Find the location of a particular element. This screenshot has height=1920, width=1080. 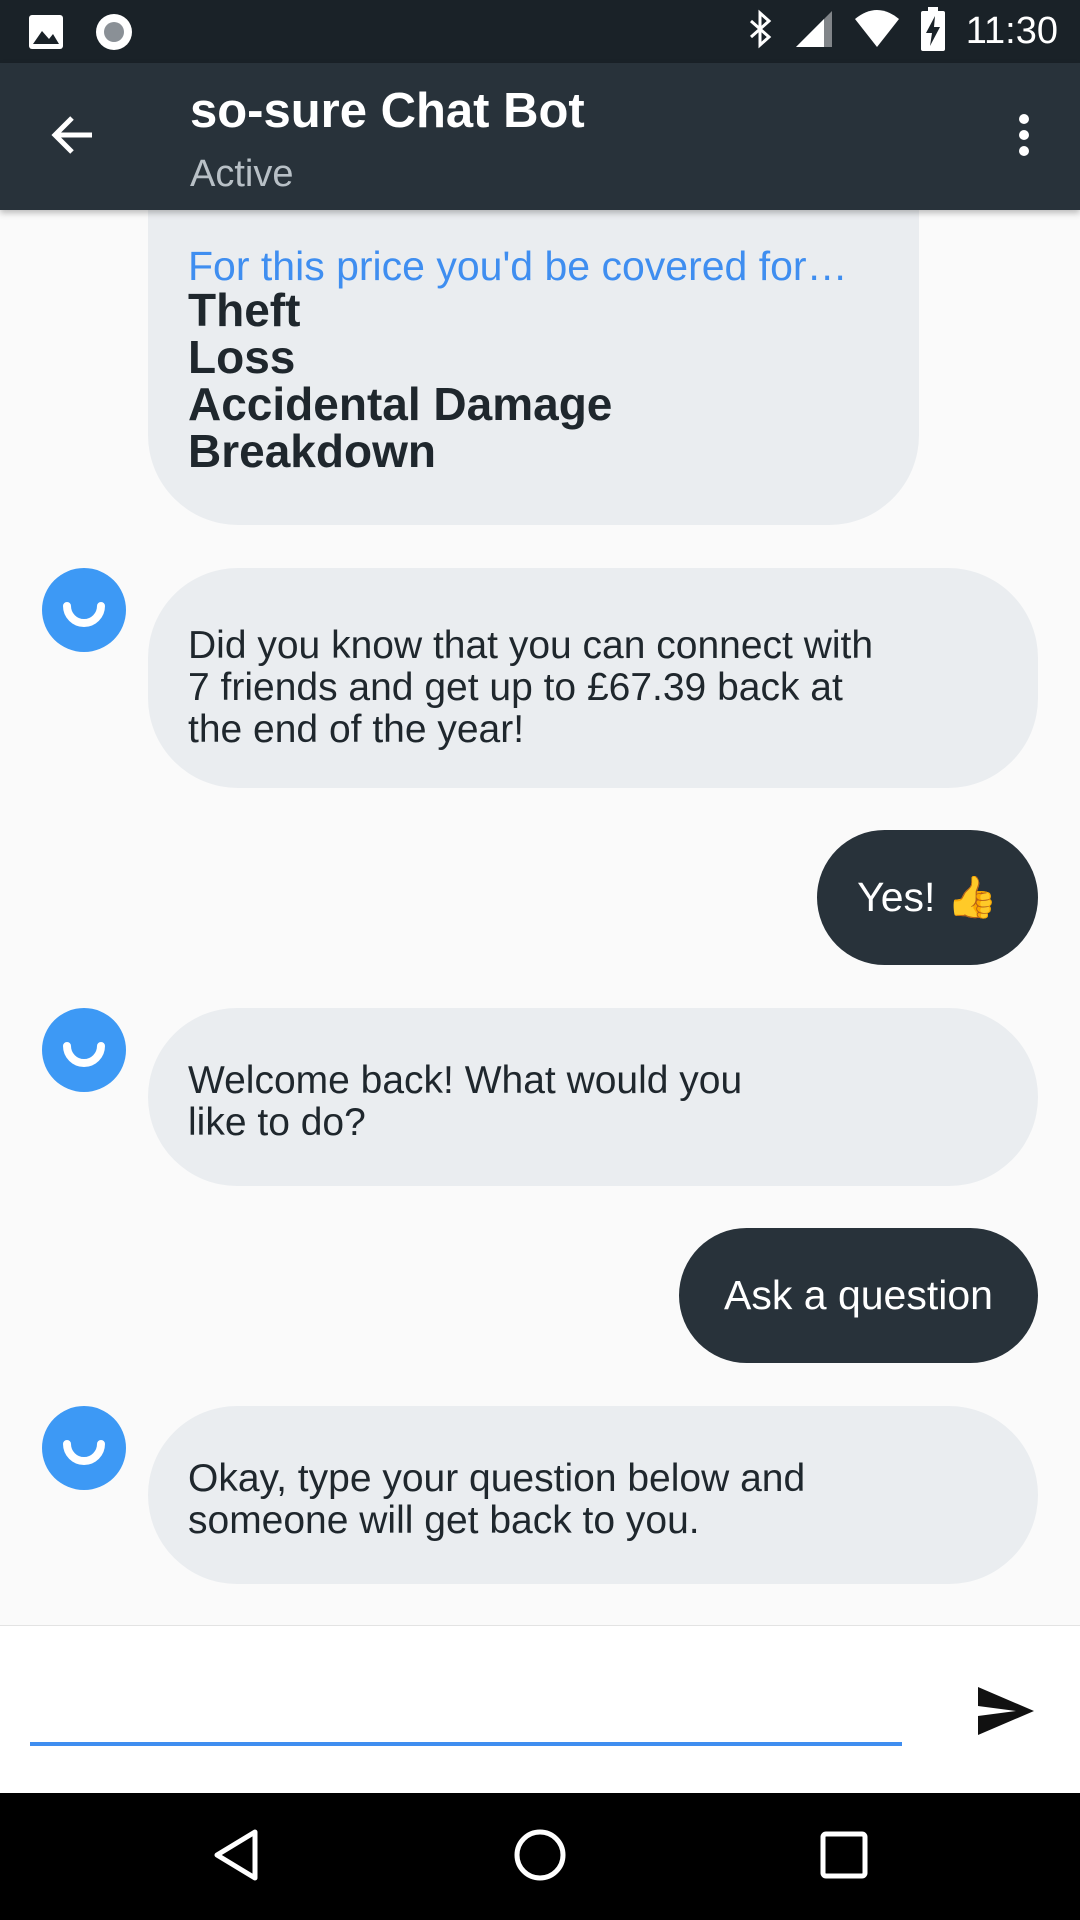

user-message: Ask a question is located at coordinates (858, 1295).